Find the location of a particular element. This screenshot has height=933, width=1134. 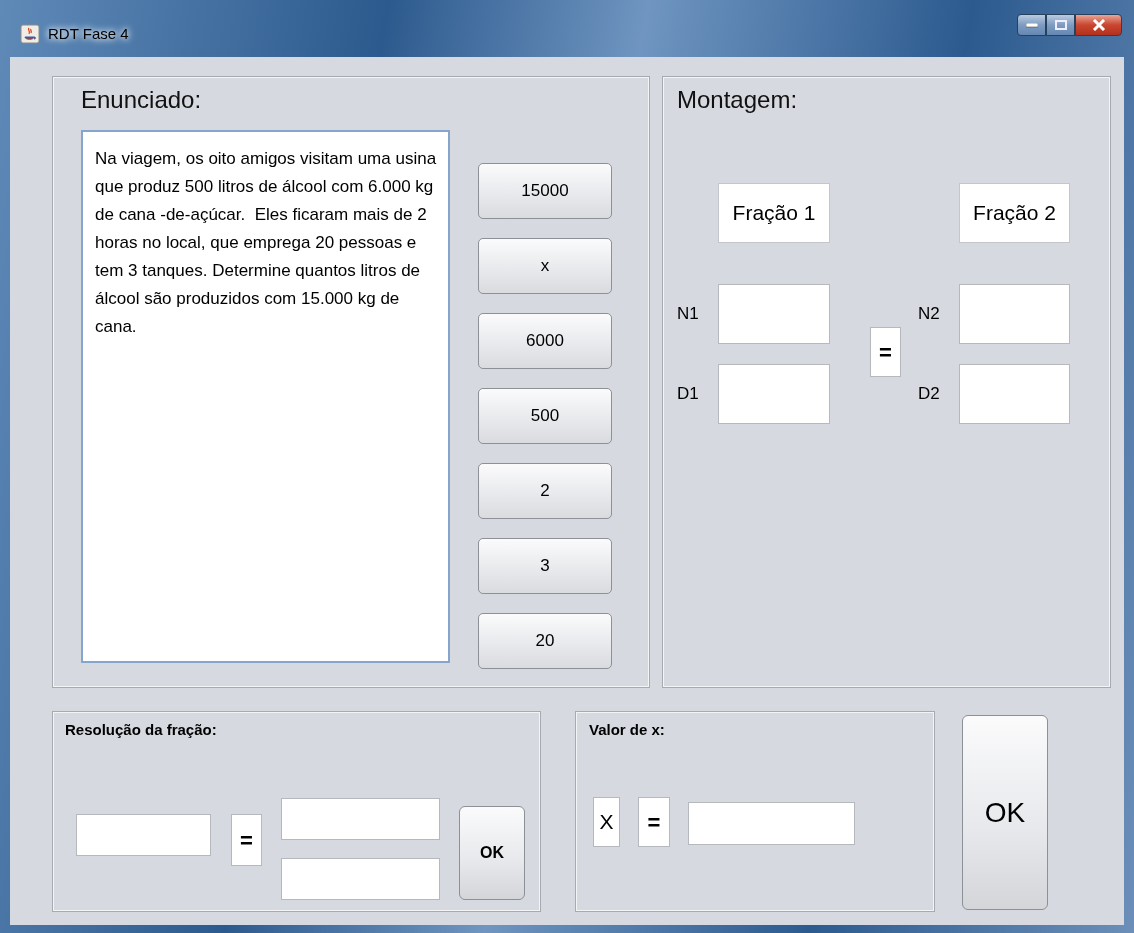

minimize-icon is located at coordinates (1031, 25).